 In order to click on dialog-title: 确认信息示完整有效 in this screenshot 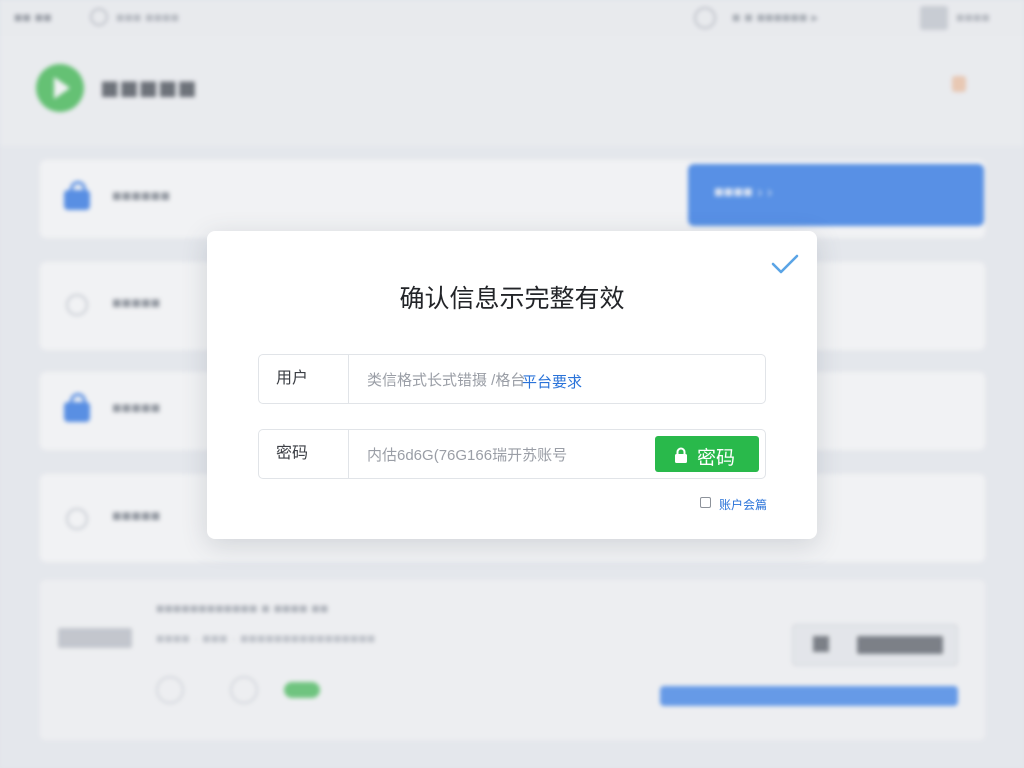, I will do `click(512, 299)`.